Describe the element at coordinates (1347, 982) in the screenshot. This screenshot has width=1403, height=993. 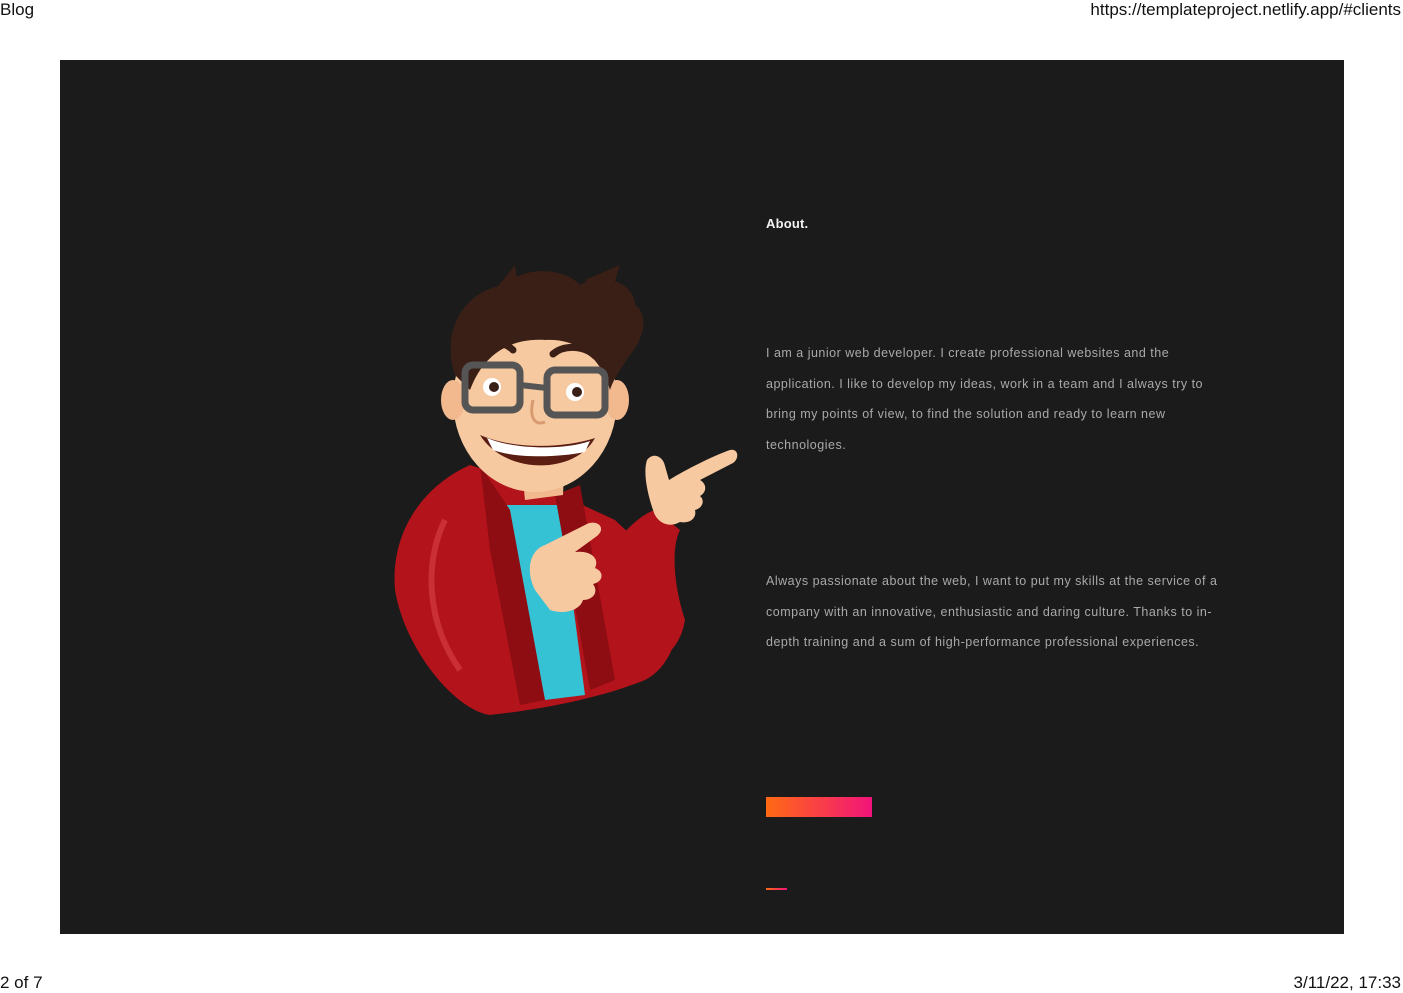
I see `print-datetime: 3/11/22, 17:33` at that location.